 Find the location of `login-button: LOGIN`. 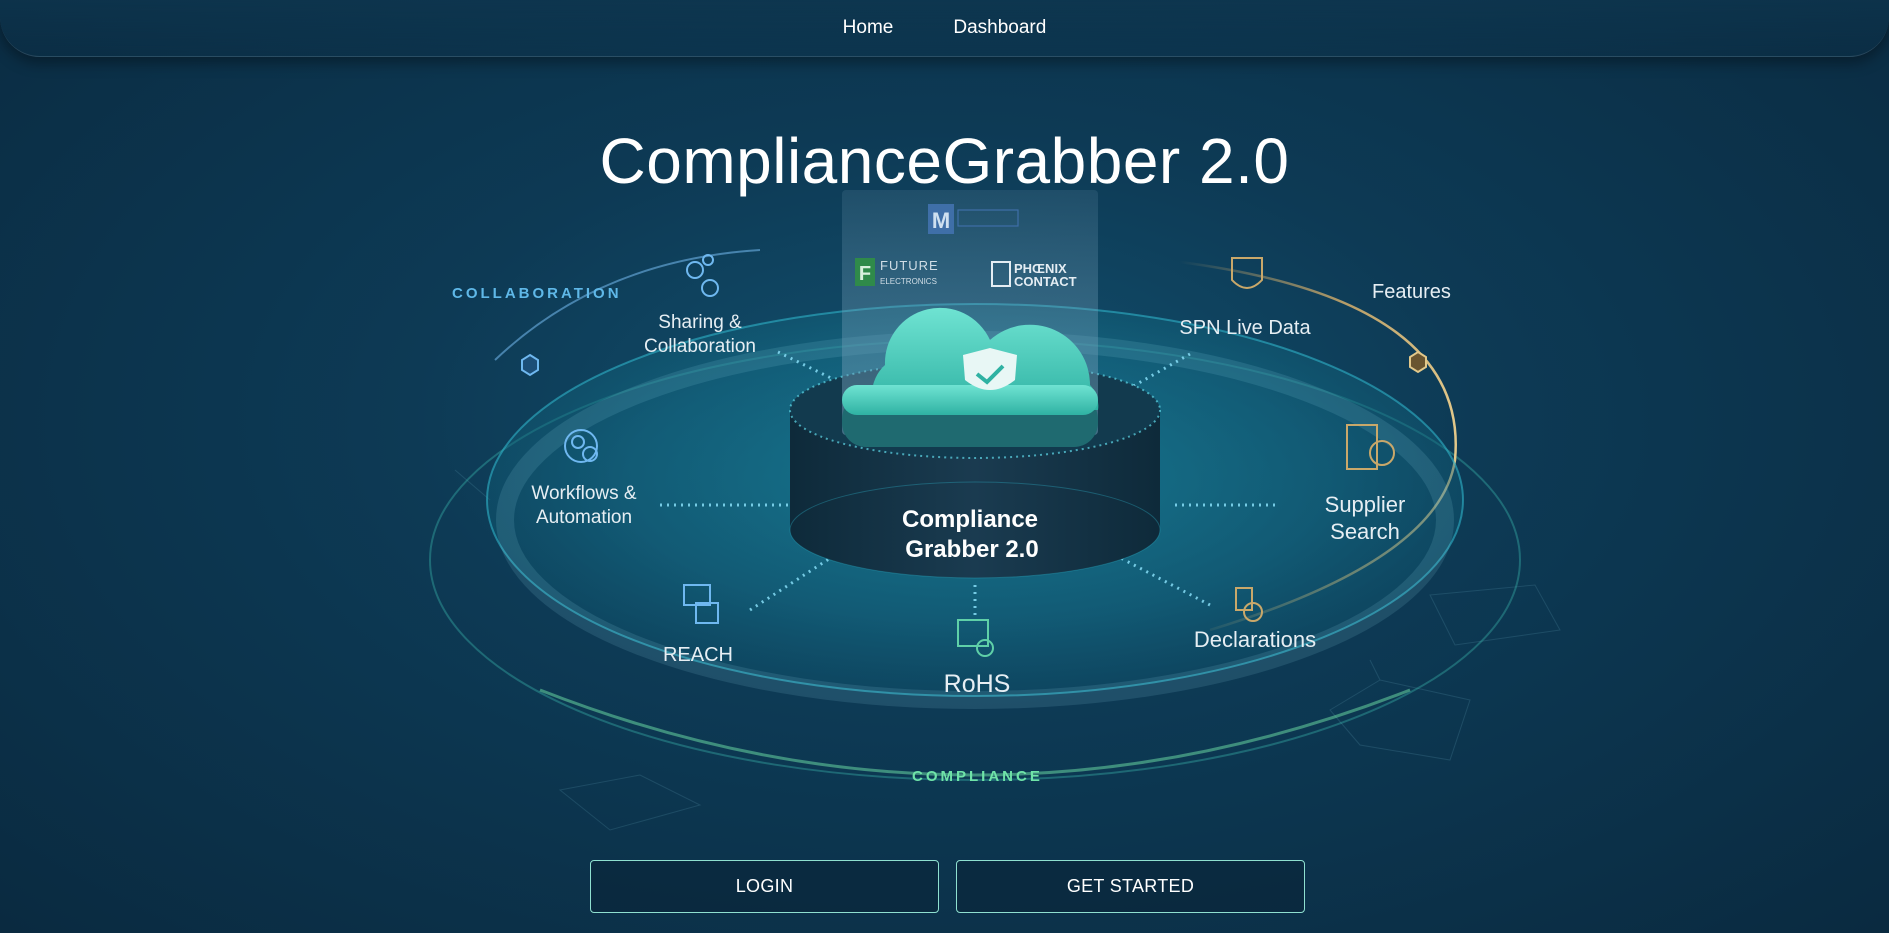

login-button: LOGIN is located at coordinates (764, 886).